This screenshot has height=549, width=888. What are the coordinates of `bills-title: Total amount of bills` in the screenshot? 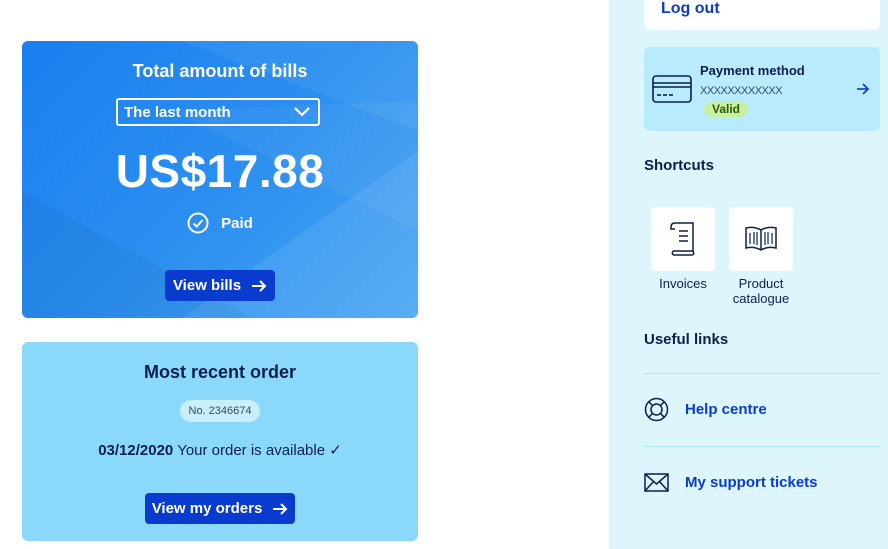 It's located at (220, 71).